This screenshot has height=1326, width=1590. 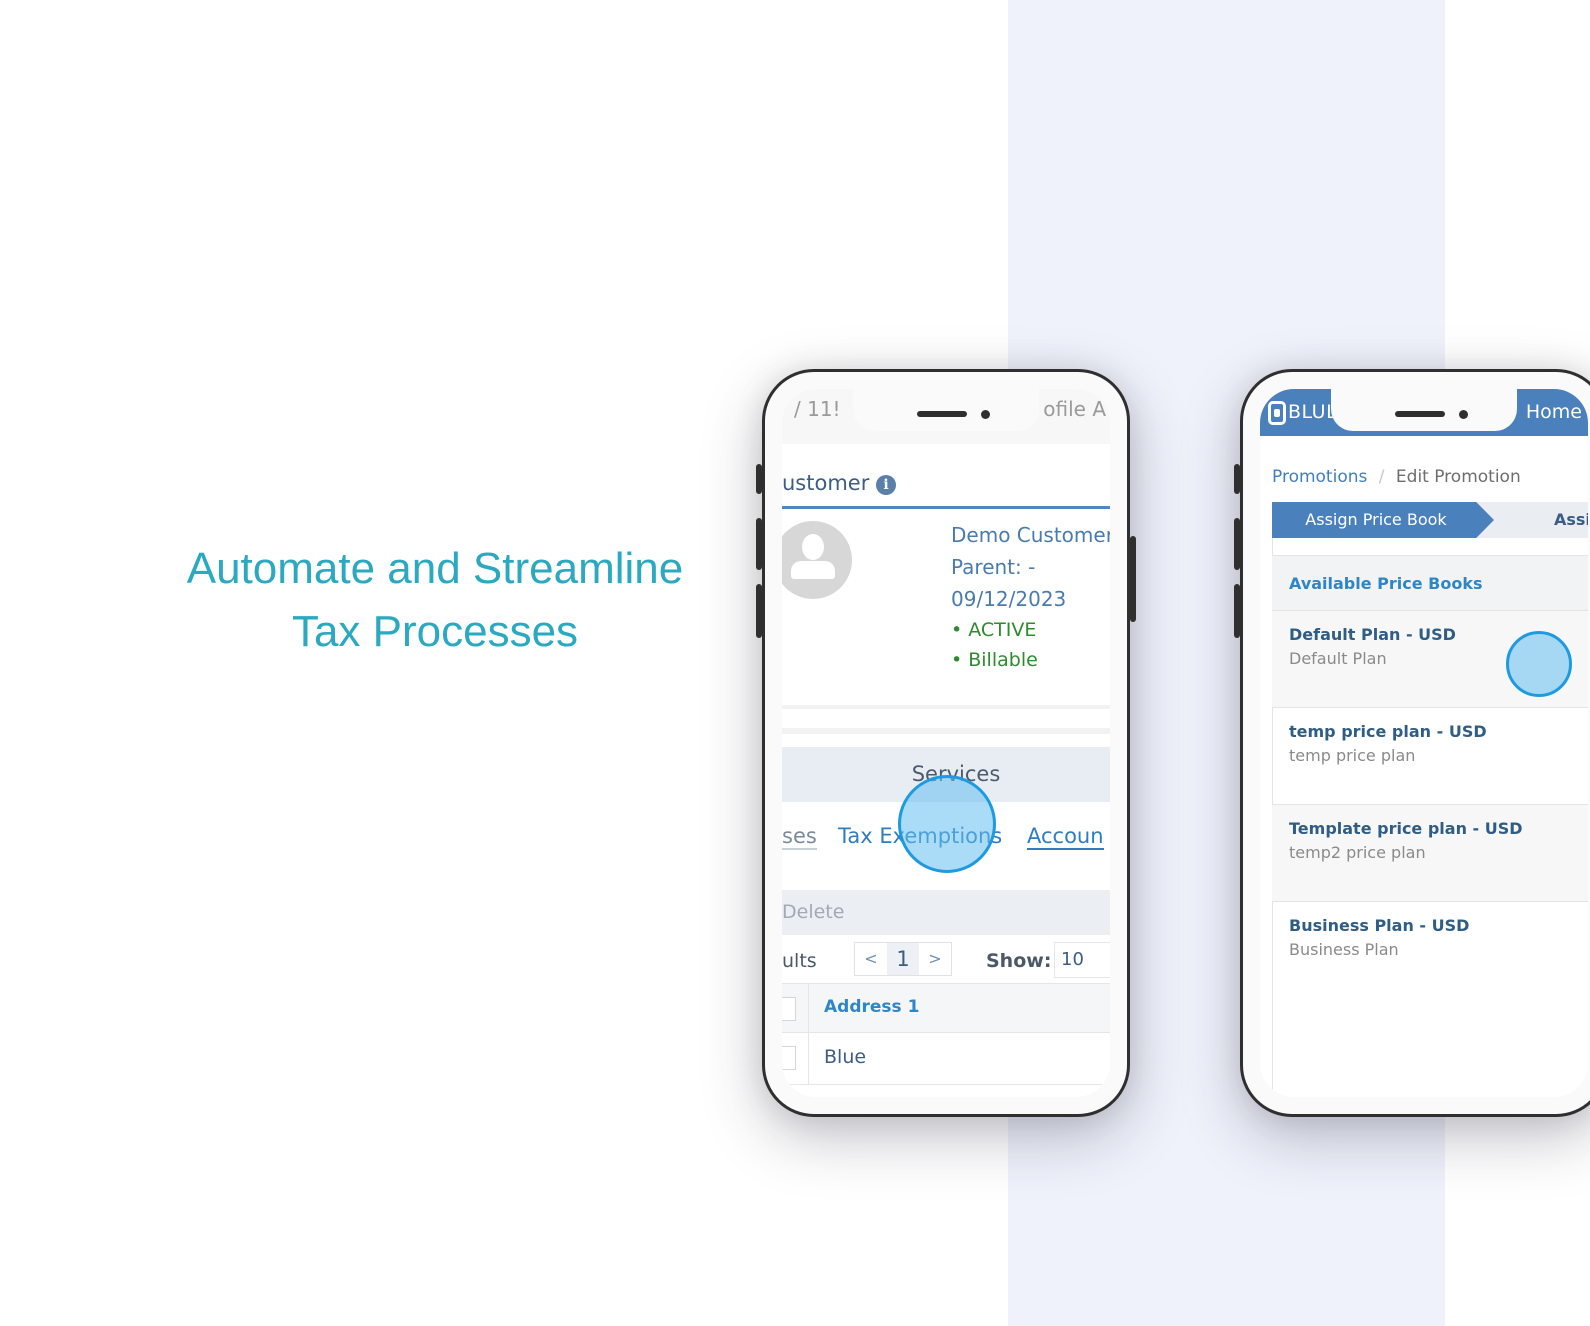 I want to click on home-link: Home, so click(x=1554, y=412).